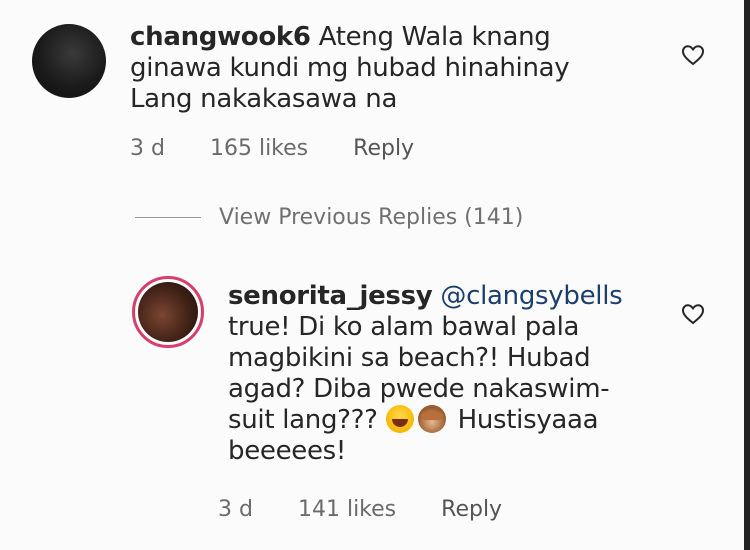 The width and height of the screenshot is (750, 550). I want to click on avatar-image, so click(168, 312).